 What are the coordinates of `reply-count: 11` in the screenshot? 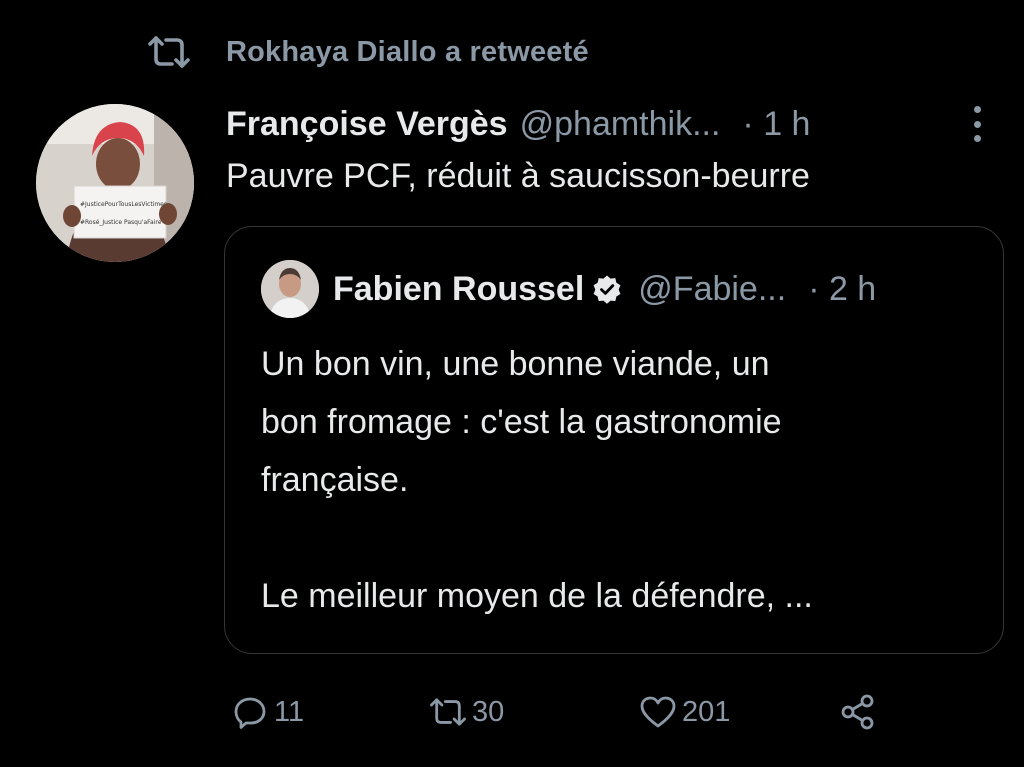 It's located at (289, 711).